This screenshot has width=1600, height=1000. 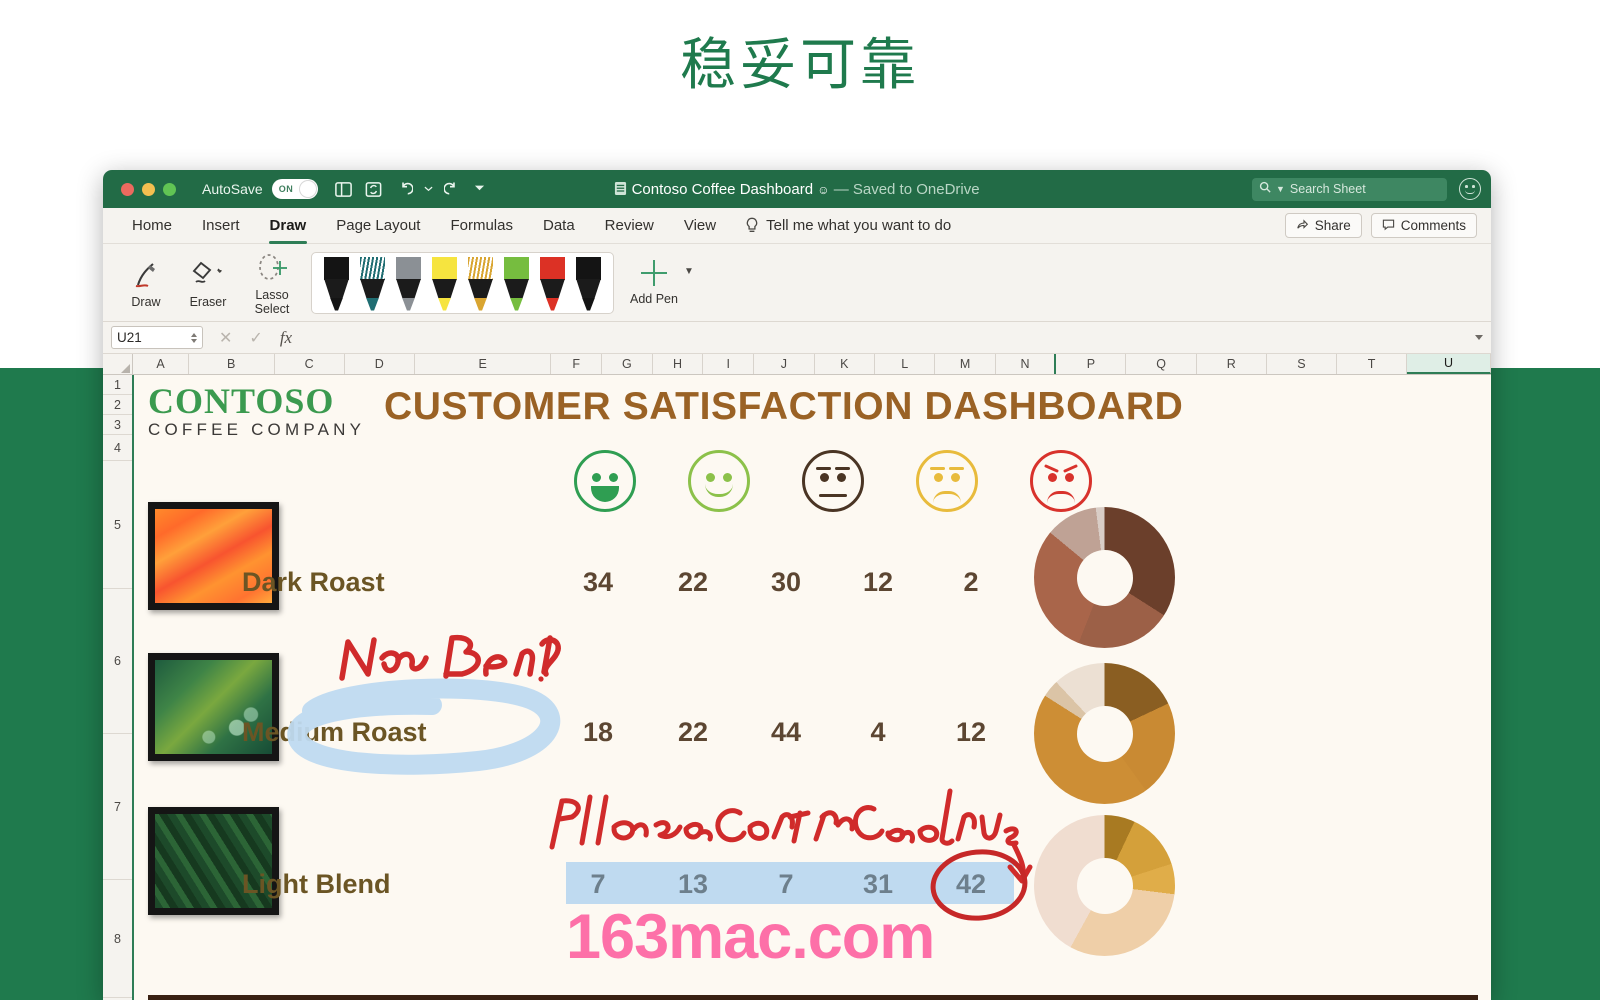 What do you see at coordinates (1231, 364) in the screenshot?
I see `column-header-R: R` at bounding box center [1231, 364].